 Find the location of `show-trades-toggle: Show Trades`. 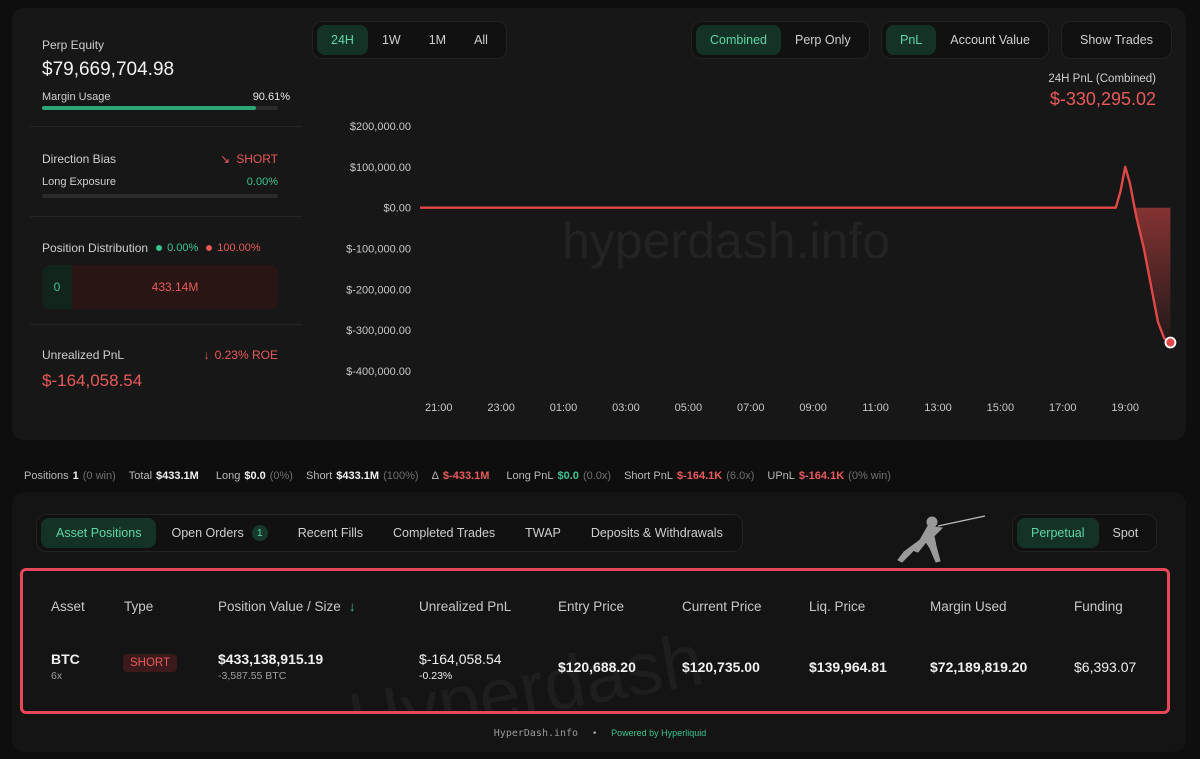

show-trades-toggle: Show Trades is located at coordinates (1116, 40).